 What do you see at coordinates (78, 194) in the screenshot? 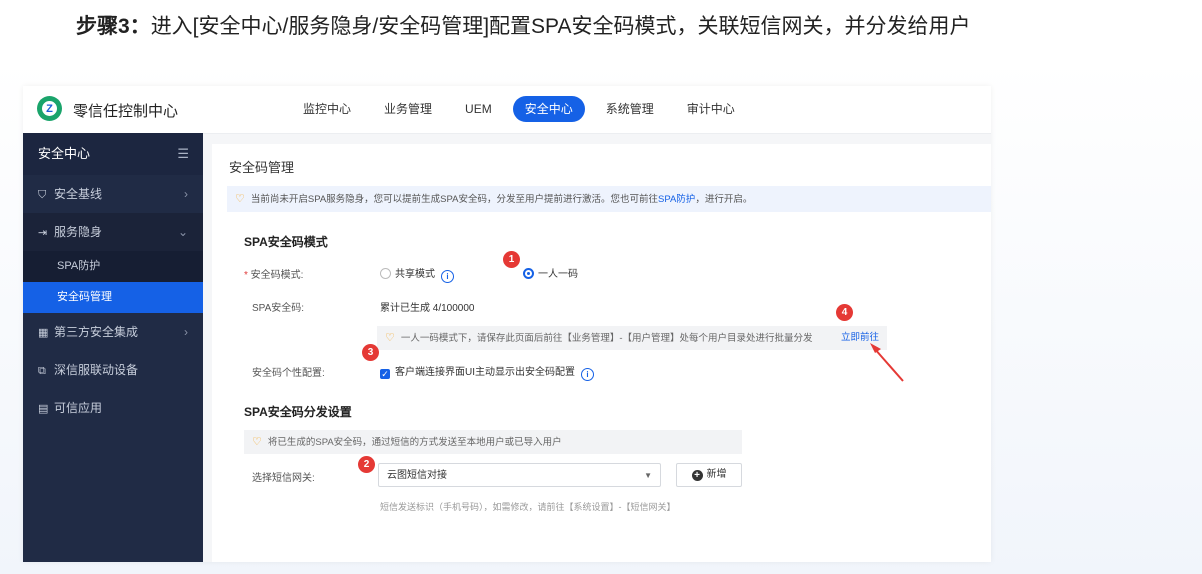
I see `sidebar-item-label: 安全基线` at bounding box center [78, 194].